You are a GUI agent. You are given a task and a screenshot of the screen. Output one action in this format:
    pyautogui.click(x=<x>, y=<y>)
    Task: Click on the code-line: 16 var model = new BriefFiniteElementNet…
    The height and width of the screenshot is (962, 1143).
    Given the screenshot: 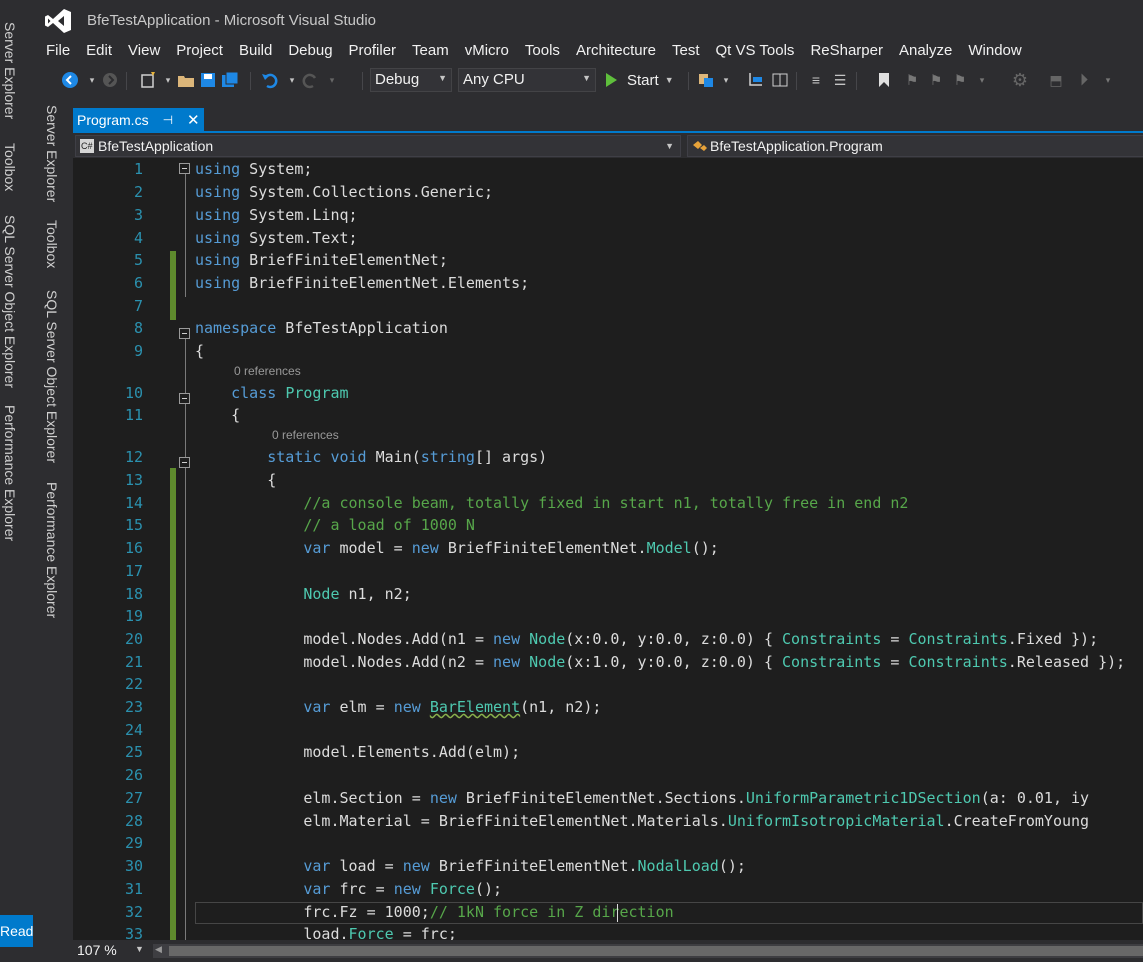 What is the action you would take?
    pyautogui.click(x=608, y=548)
    